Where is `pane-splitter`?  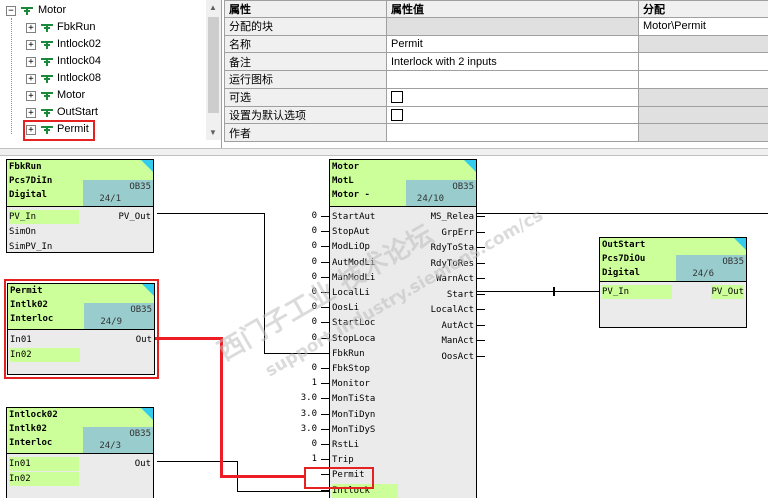 pane-splitter is located at coordinates (384, 152).